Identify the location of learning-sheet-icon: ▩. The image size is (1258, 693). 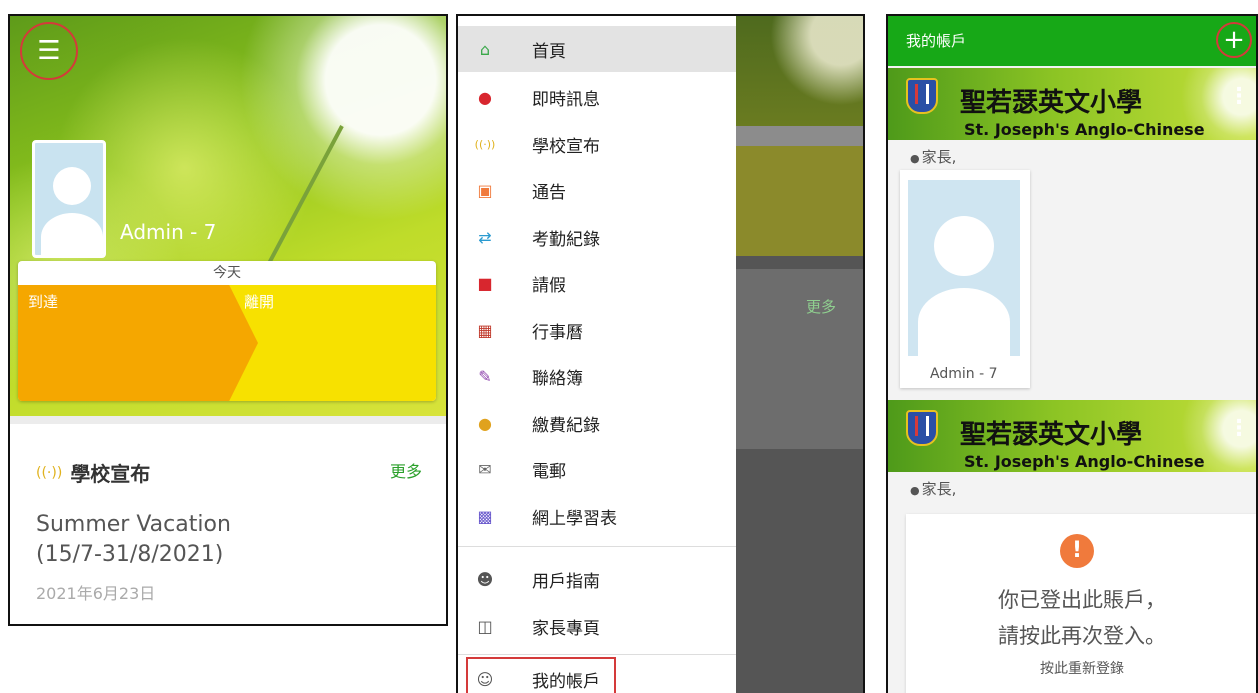
(485, 516).